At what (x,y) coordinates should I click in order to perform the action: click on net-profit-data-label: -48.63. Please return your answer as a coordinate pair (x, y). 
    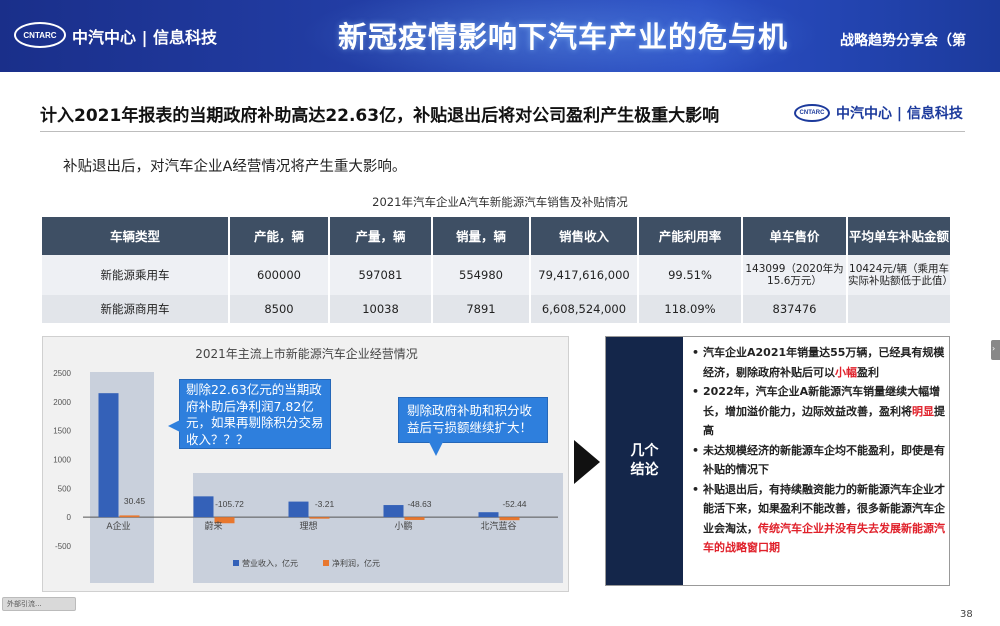
    Looking at the image, I should click on (419, 504).